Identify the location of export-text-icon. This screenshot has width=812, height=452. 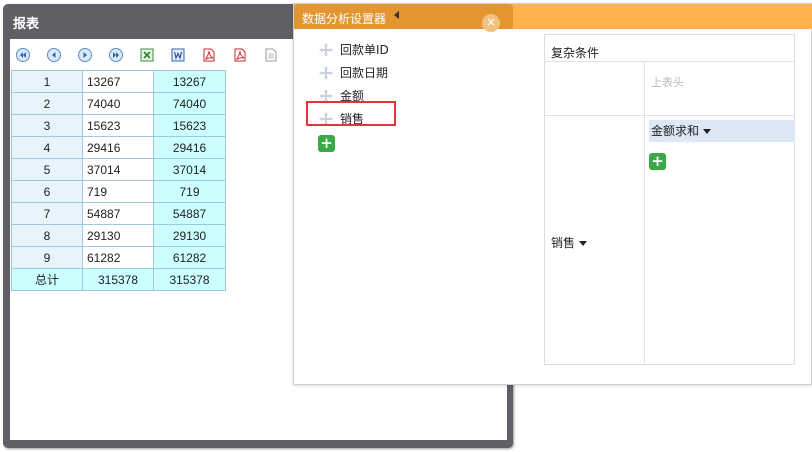
(271, 55).